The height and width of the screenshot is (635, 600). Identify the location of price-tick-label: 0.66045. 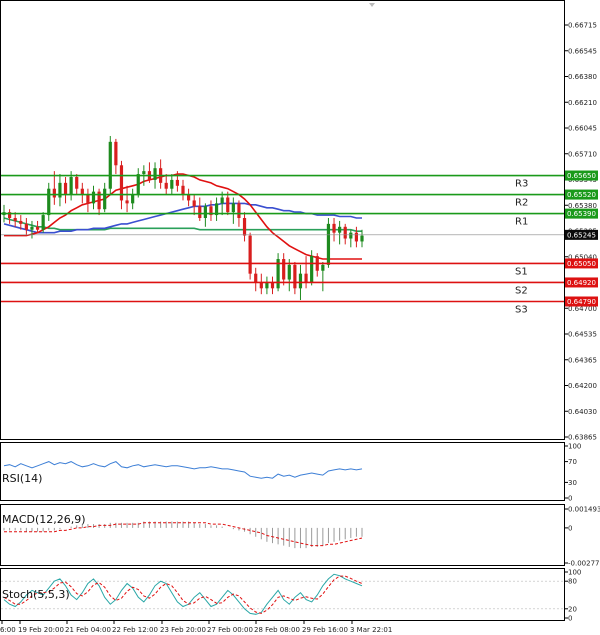
(582, 129).